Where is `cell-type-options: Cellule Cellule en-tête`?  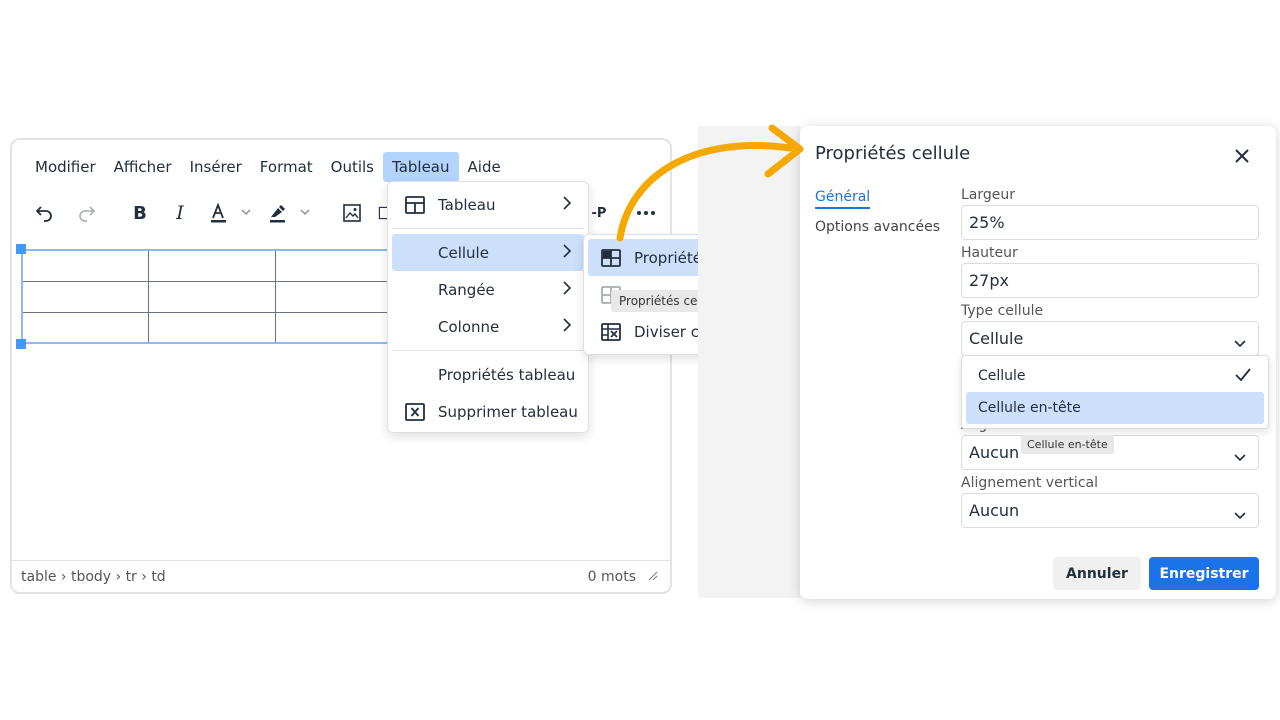
cell-type-options: Cellule Cellule en-tête is located at coordinates (1115, 392).